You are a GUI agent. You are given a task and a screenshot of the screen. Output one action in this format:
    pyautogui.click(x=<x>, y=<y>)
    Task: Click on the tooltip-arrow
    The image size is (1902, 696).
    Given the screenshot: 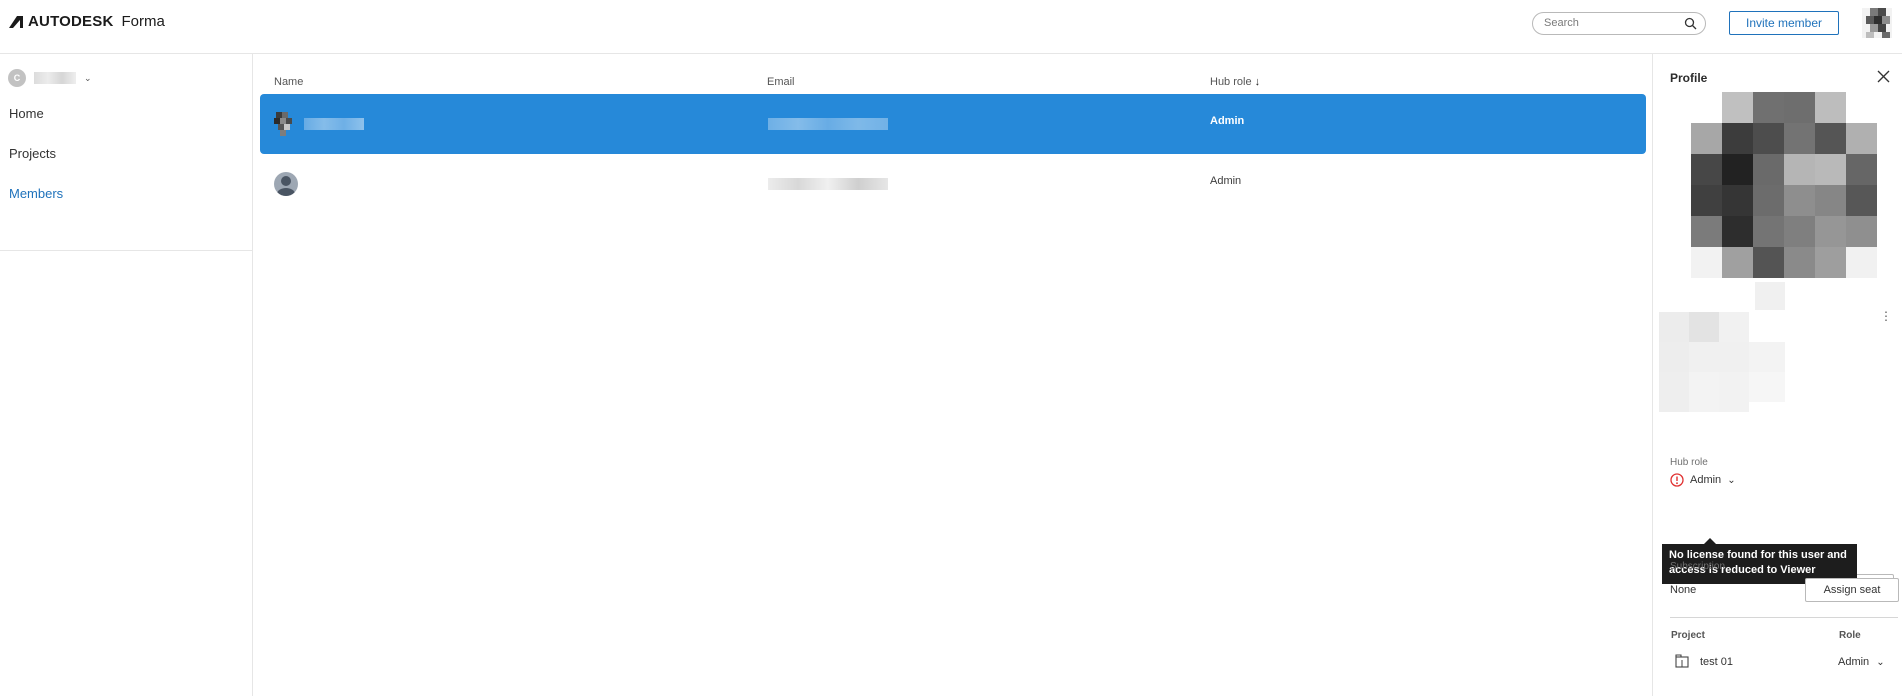 What is the action you would take?
    pyautogui.click(x=1710, y=541)
    